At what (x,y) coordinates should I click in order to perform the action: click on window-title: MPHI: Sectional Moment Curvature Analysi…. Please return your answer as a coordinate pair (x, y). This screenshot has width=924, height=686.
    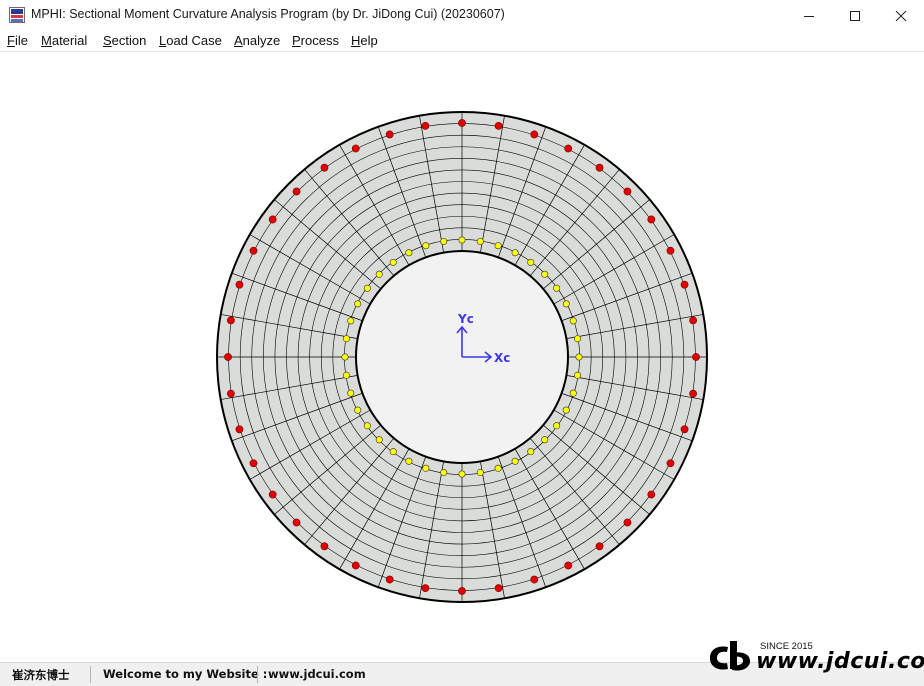
    Looking at the image, I should click on (268, 14).